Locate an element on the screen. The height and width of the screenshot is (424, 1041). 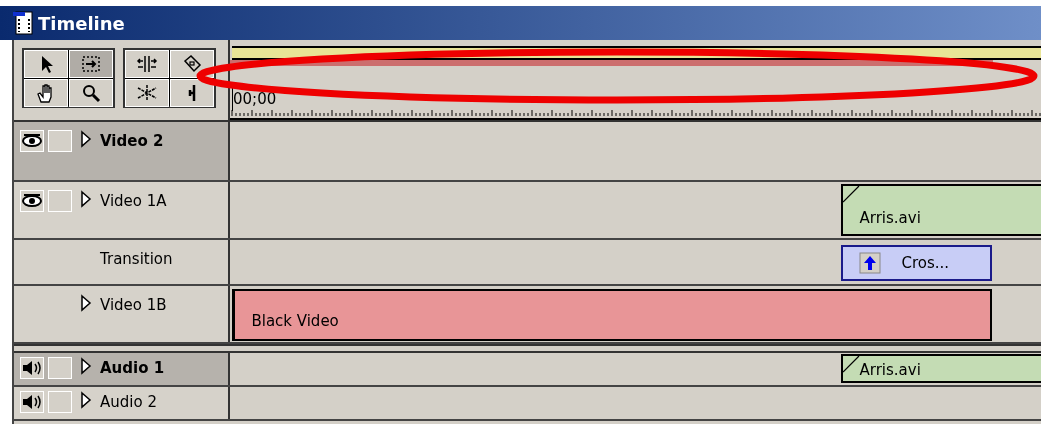
tag-icon is located at coordinates (192, 64).